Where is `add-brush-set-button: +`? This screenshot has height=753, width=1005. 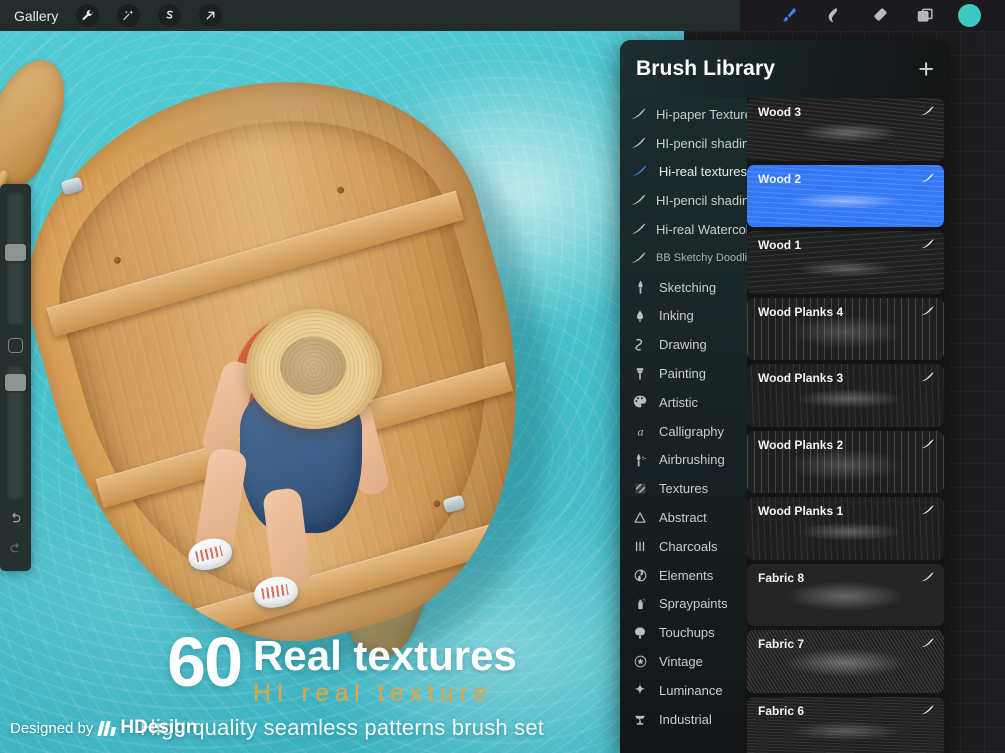
add-brush-set-button: + is located at coordinates (926, 69).